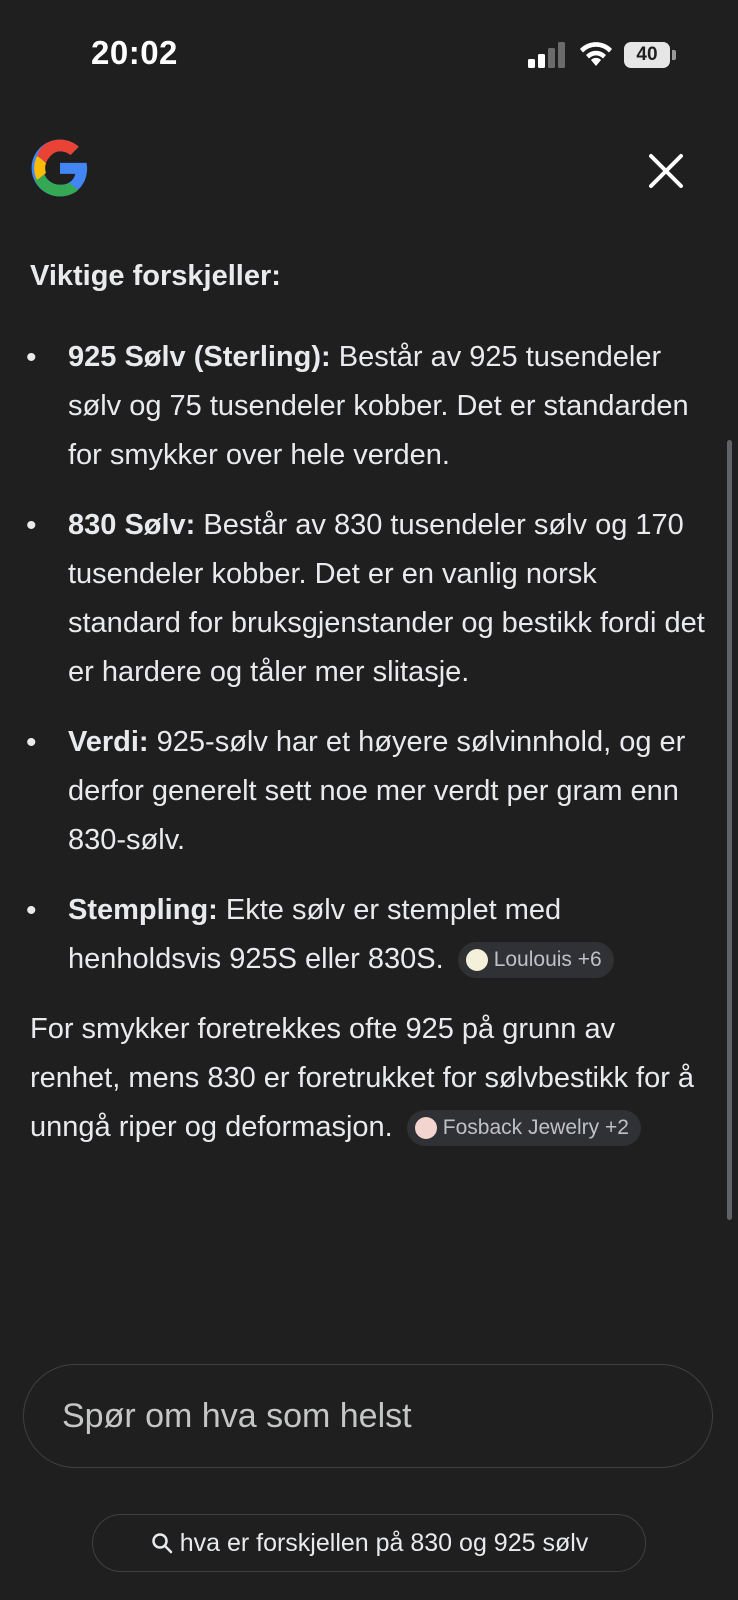  I want to click on battery-level: 40, so click(647, 54).